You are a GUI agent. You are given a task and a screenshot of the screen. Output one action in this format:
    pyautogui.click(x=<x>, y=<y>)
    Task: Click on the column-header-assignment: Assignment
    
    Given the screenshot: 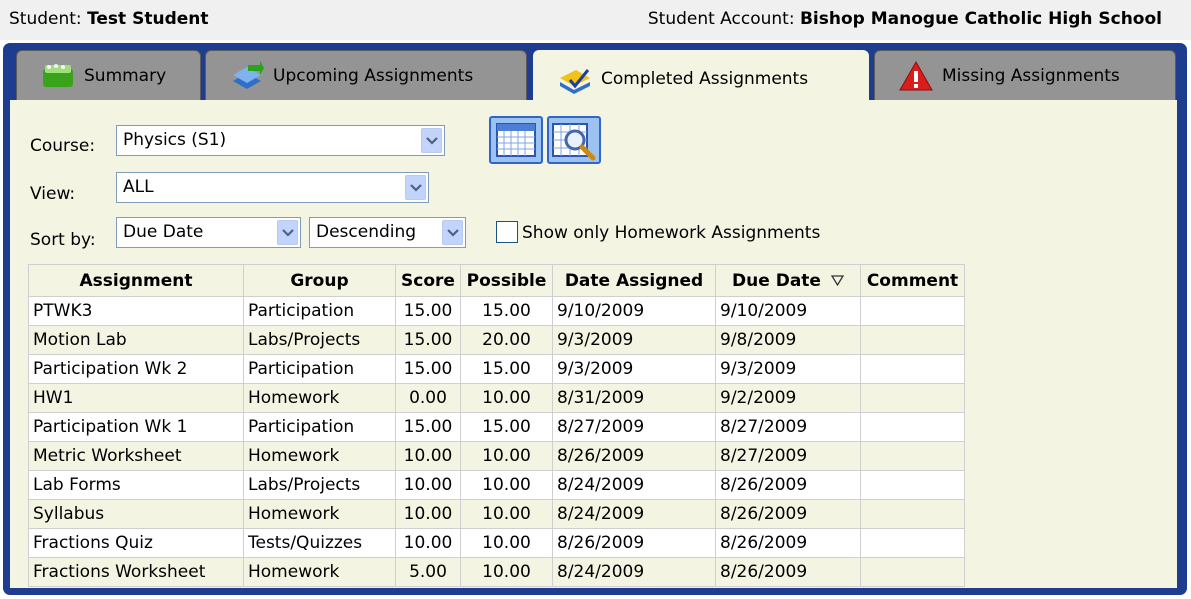 What is the action you would take?
    pyautogui.click(x=136, y=280)
    